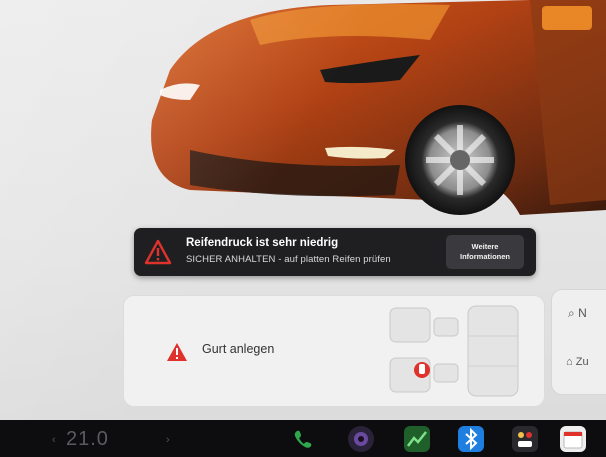 Image resolution: width=606 pixels, height=457 pixels. I want to click on search-icon: ⌕, so click(571, 313).